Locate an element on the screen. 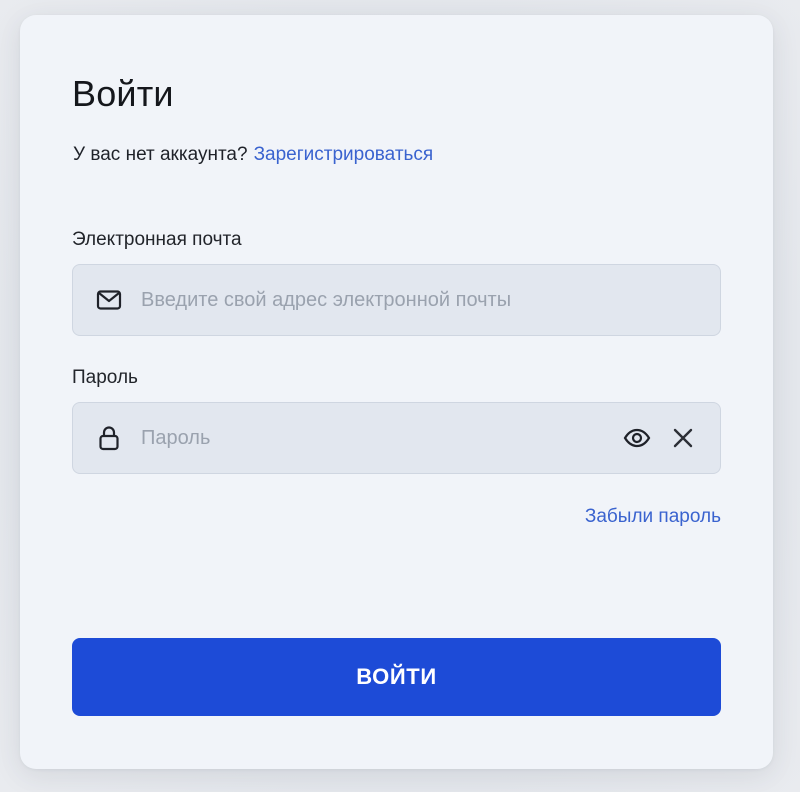 This screenshot has width=800, height=792. email-label: Электронная почта is located at coordinates (157, 239).